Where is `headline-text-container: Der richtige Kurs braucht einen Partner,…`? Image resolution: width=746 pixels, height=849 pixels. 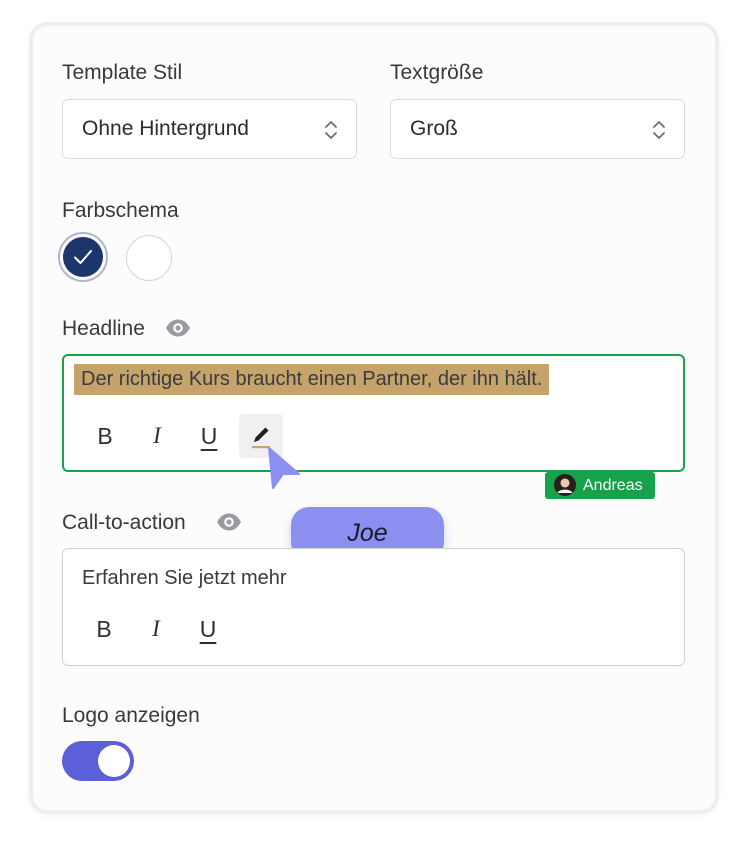 headline-text-container: Der richtige Kurs braucht einen Partner,… is located at coordinates (312, 379).